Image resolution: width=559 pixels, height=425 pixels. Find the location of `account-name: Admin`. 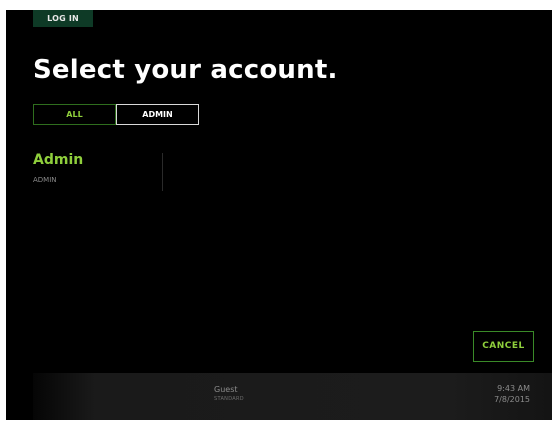

account-name: Admin is located at coordinates (58, 160).